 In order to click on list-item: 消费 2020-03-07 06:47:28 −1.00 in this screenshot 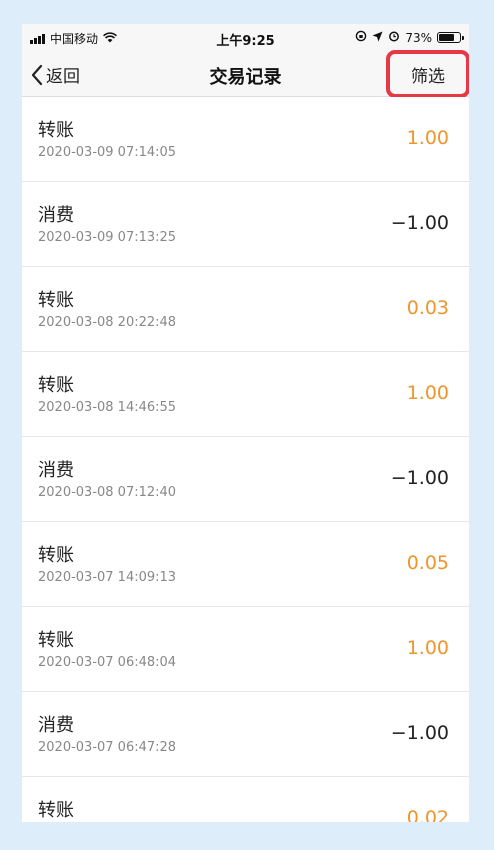, I will do `click(245, 734)`.